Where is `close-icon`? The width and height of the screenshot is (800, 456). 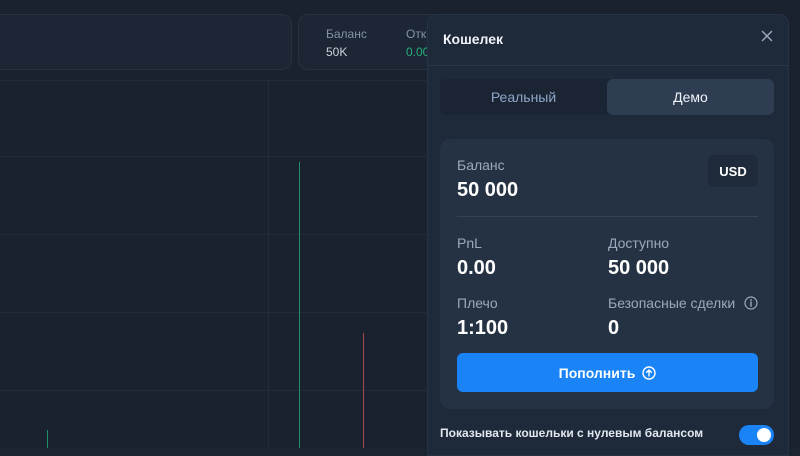
close-icon is located at coordinates (767, 36).